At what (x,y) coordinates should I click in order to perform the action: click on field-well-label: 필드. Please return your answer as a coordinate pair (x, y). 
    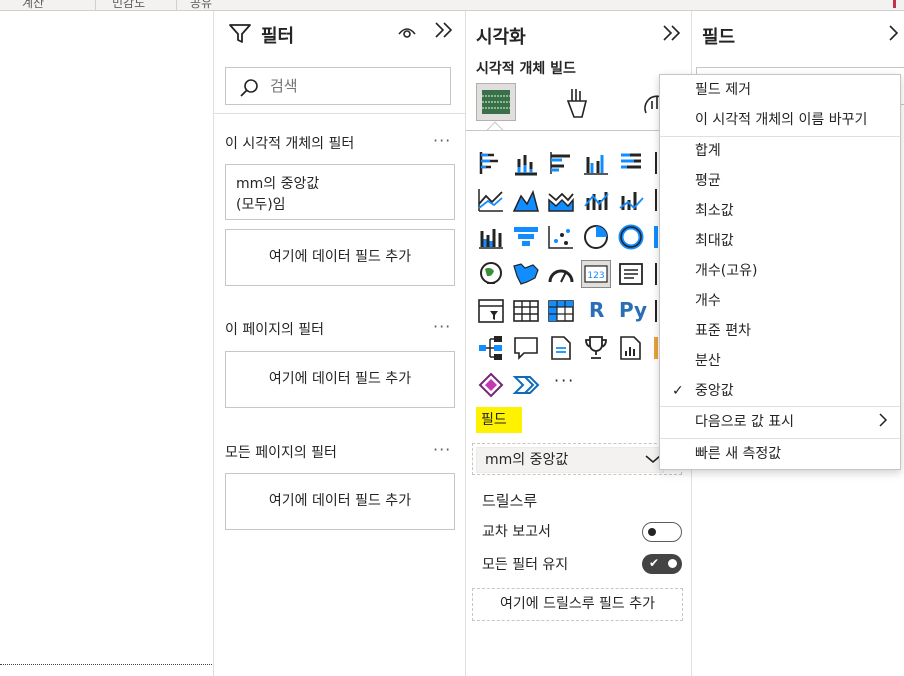
    Looking at the image, I should click on (499, 420).